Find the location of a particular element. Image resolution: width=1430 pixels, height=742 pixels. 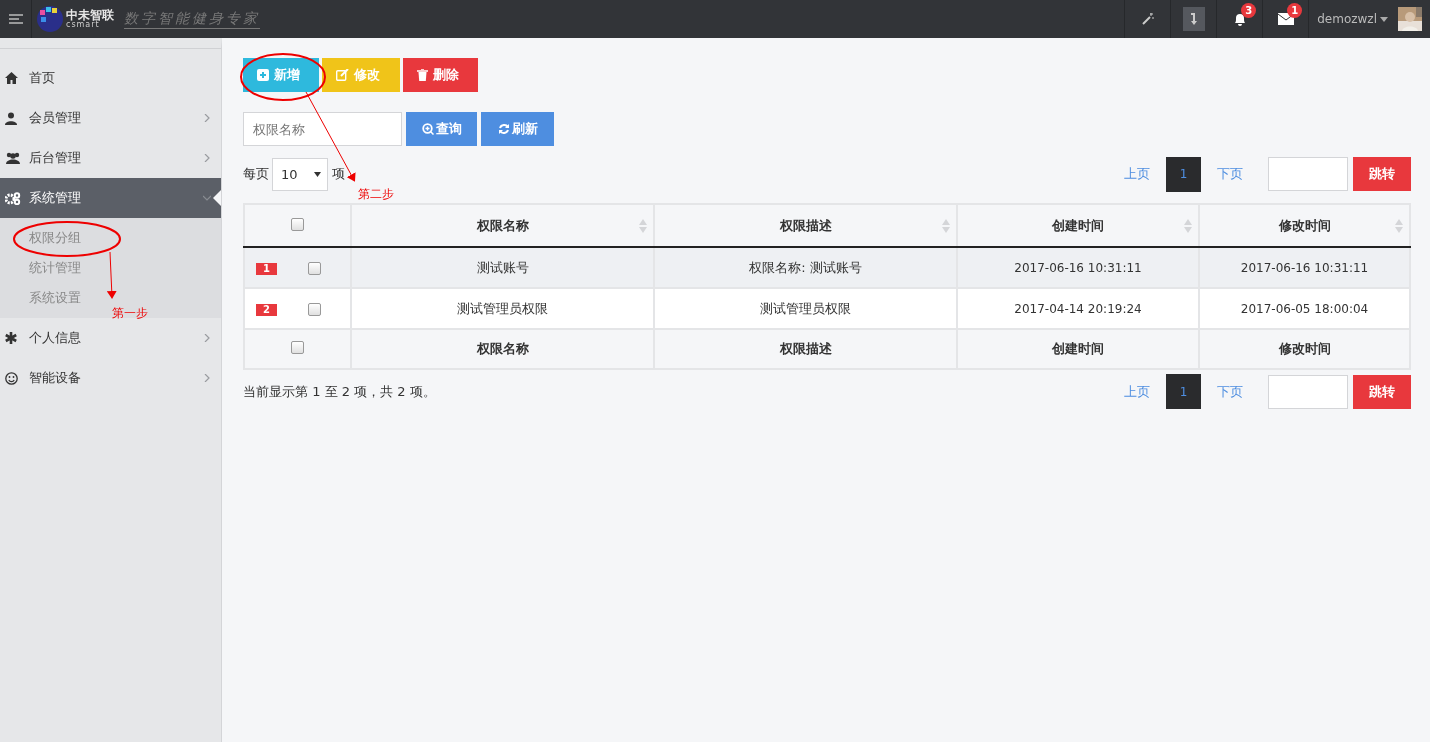

table-header-cell: 权限名称 is located at coordinates (502, 225).